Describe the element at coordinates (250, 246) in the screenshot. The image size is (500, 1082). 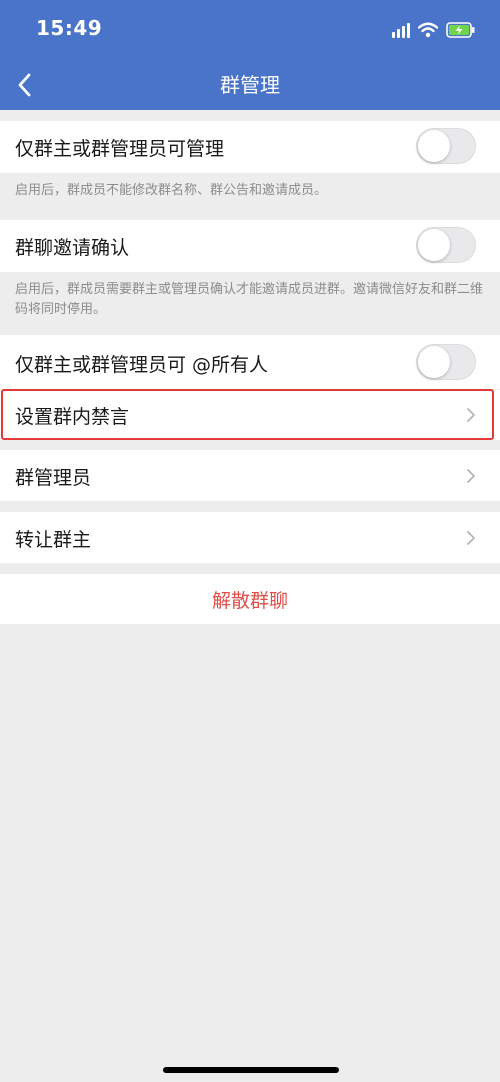
I see `setting-row-invite-confirm: 群聊邀请确认` at that location.